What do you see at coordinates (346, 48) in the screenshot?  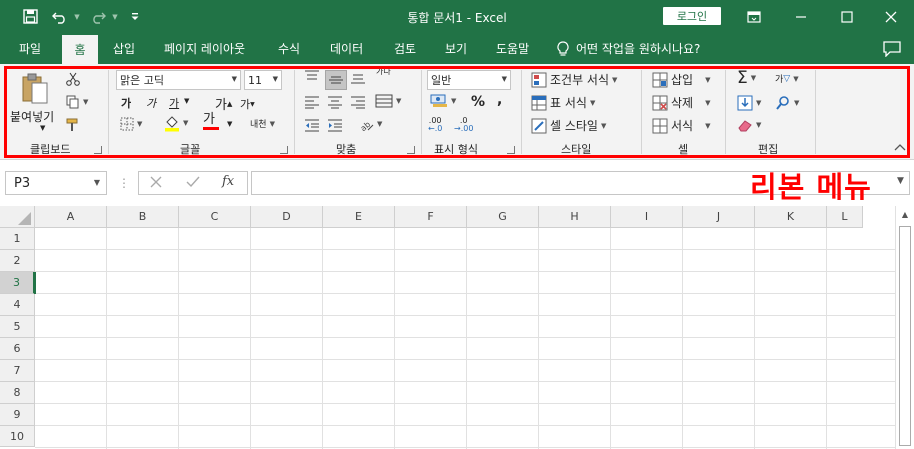 I see `tab-data: 데이터` at bounding box center [346, 48].